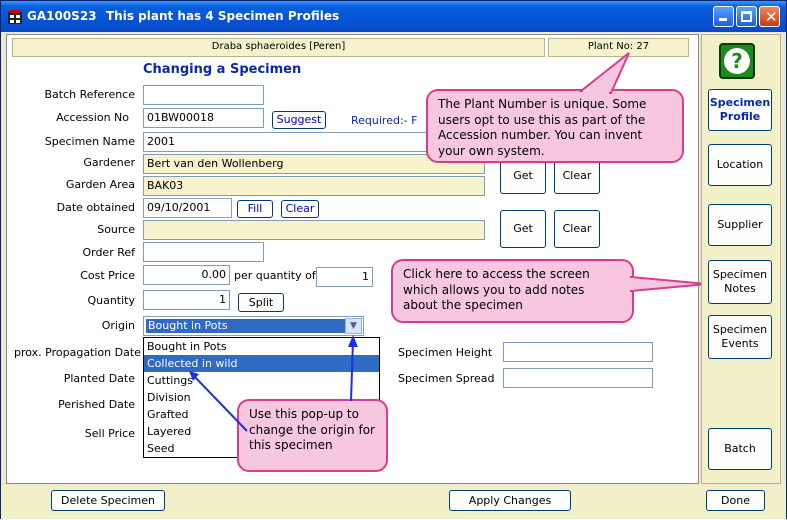  What do you see at coordinates (203, 95) in the screenshot?
I see `batch-reference-field` at bounding box center [203, 95].